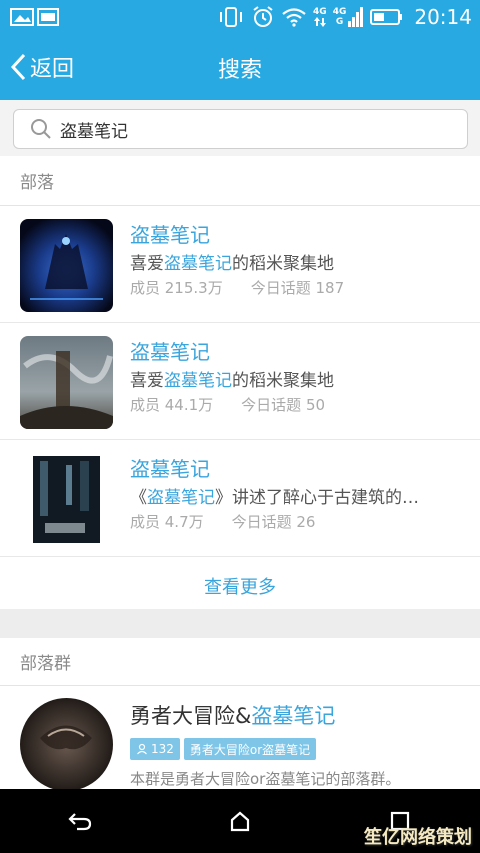 The image size is (480, 853). What do you see at coordinates (155, 749) in the screenshot?
I see `member-count-badge: 132` at bounding box center [155, 749].